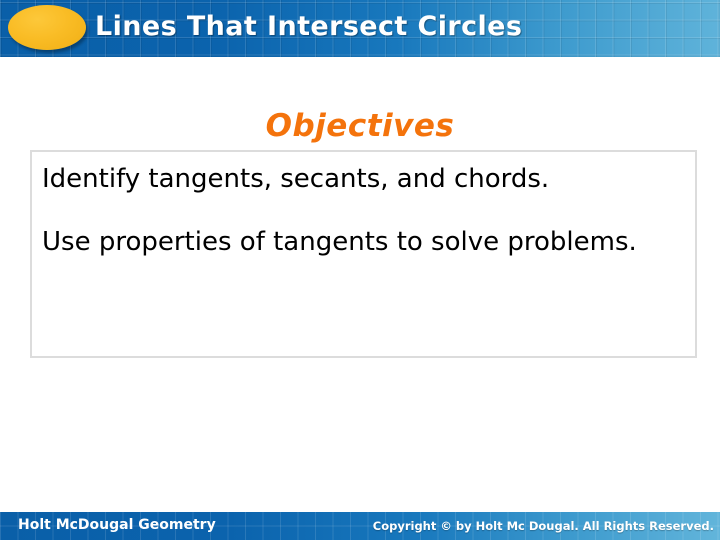  I want to click on slide-header-band: Lines That Intersect Circles, so click(360, 28).